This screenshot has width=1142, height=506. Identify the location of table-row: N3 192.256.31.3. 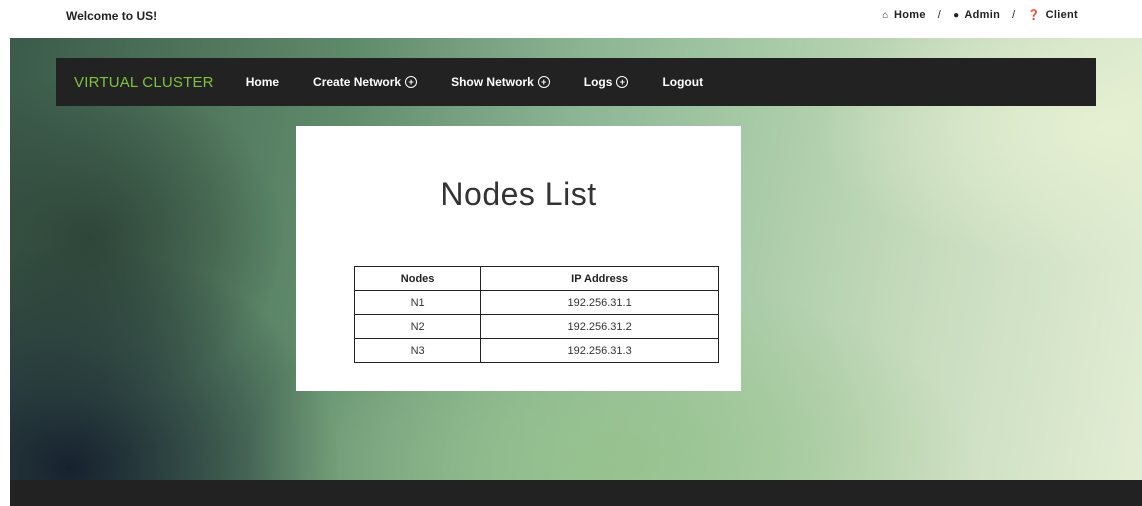
(536, 350).